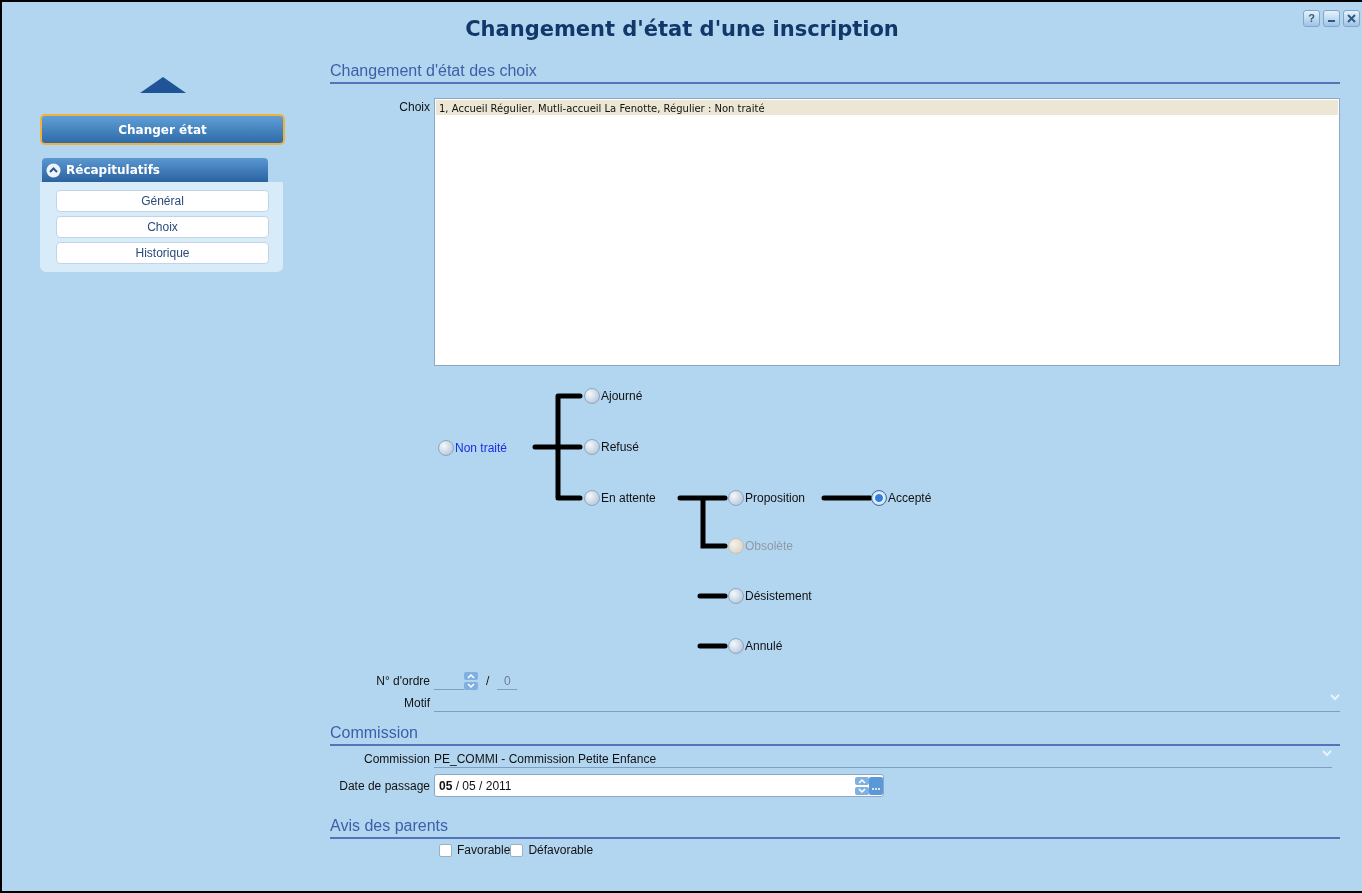 Image resolution: width=1362 pixels, height=893 pixels. I want to click on summary-item: Général, so click(162, 201).